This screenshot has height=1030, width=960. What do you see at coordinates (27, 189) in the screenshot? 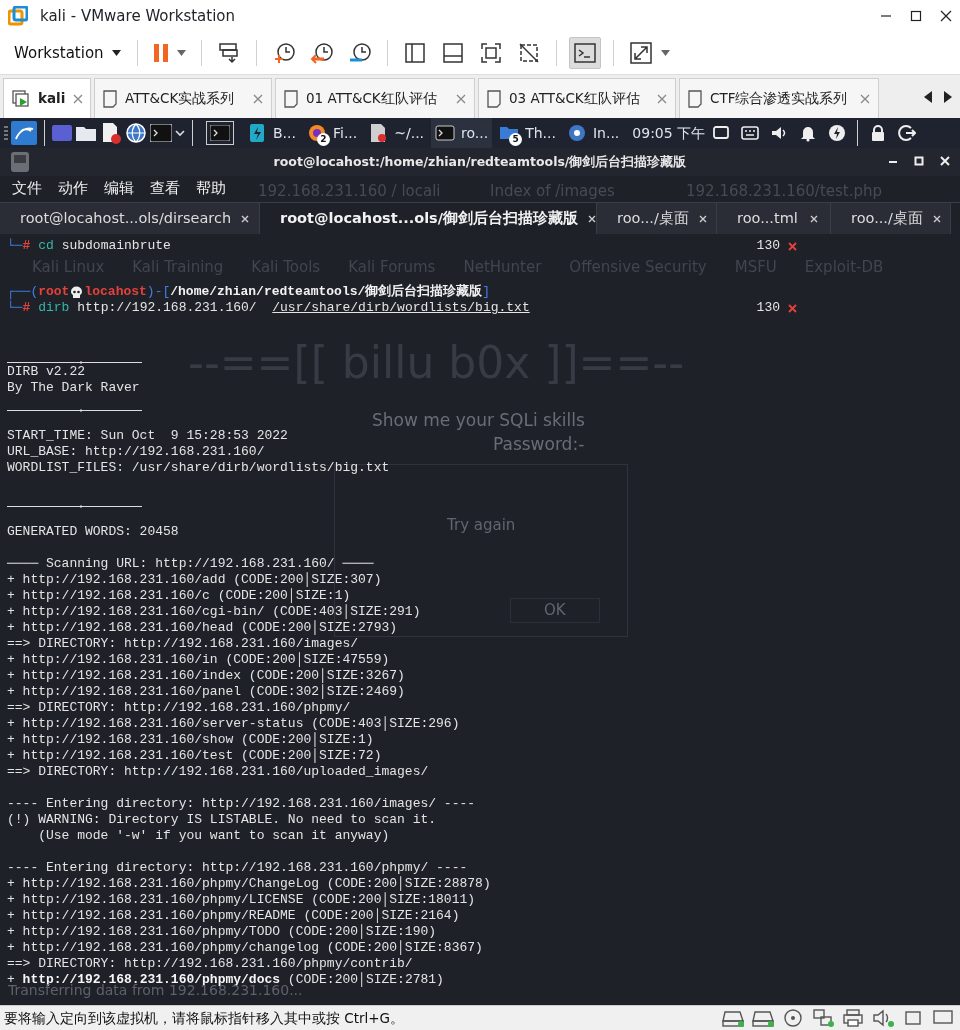
I see `menu-item: 文件` at bounding box center [27, 189].